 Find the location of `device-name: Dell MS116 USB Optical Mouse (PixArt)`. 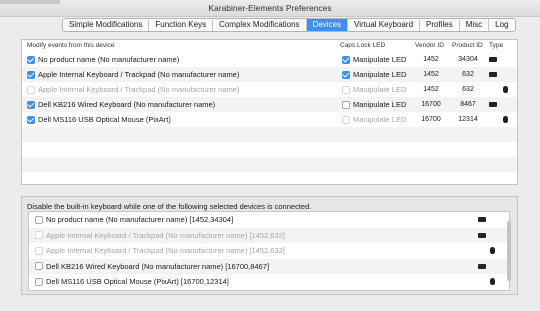

device-name: Dell MS116 USB Optical Mouse (PixArt) is located at coordinates (104, 119).